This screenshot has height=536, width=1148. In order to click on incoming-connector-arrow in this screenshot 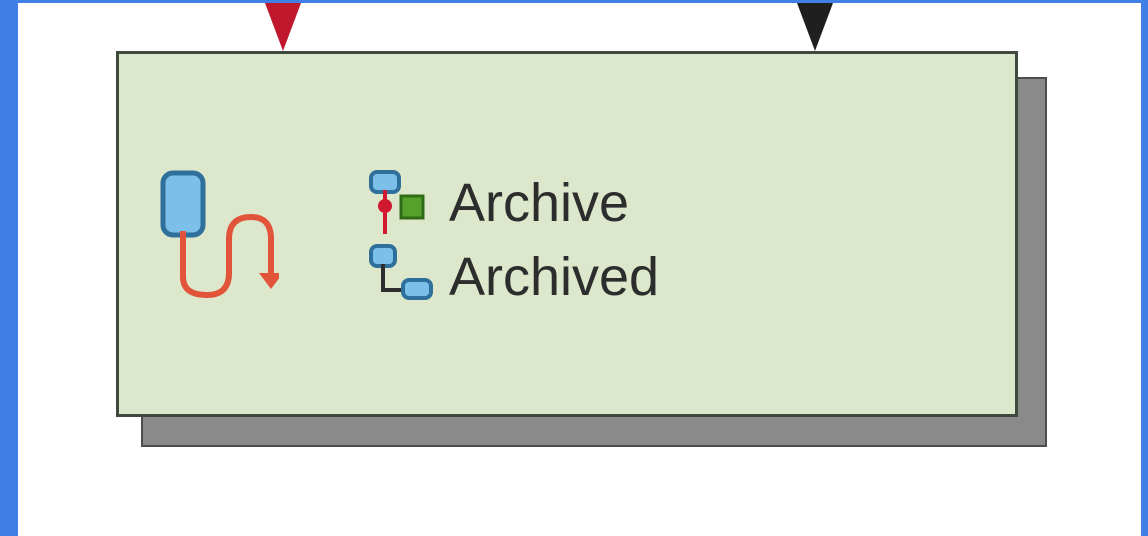, I will do `click(283, 27)`.